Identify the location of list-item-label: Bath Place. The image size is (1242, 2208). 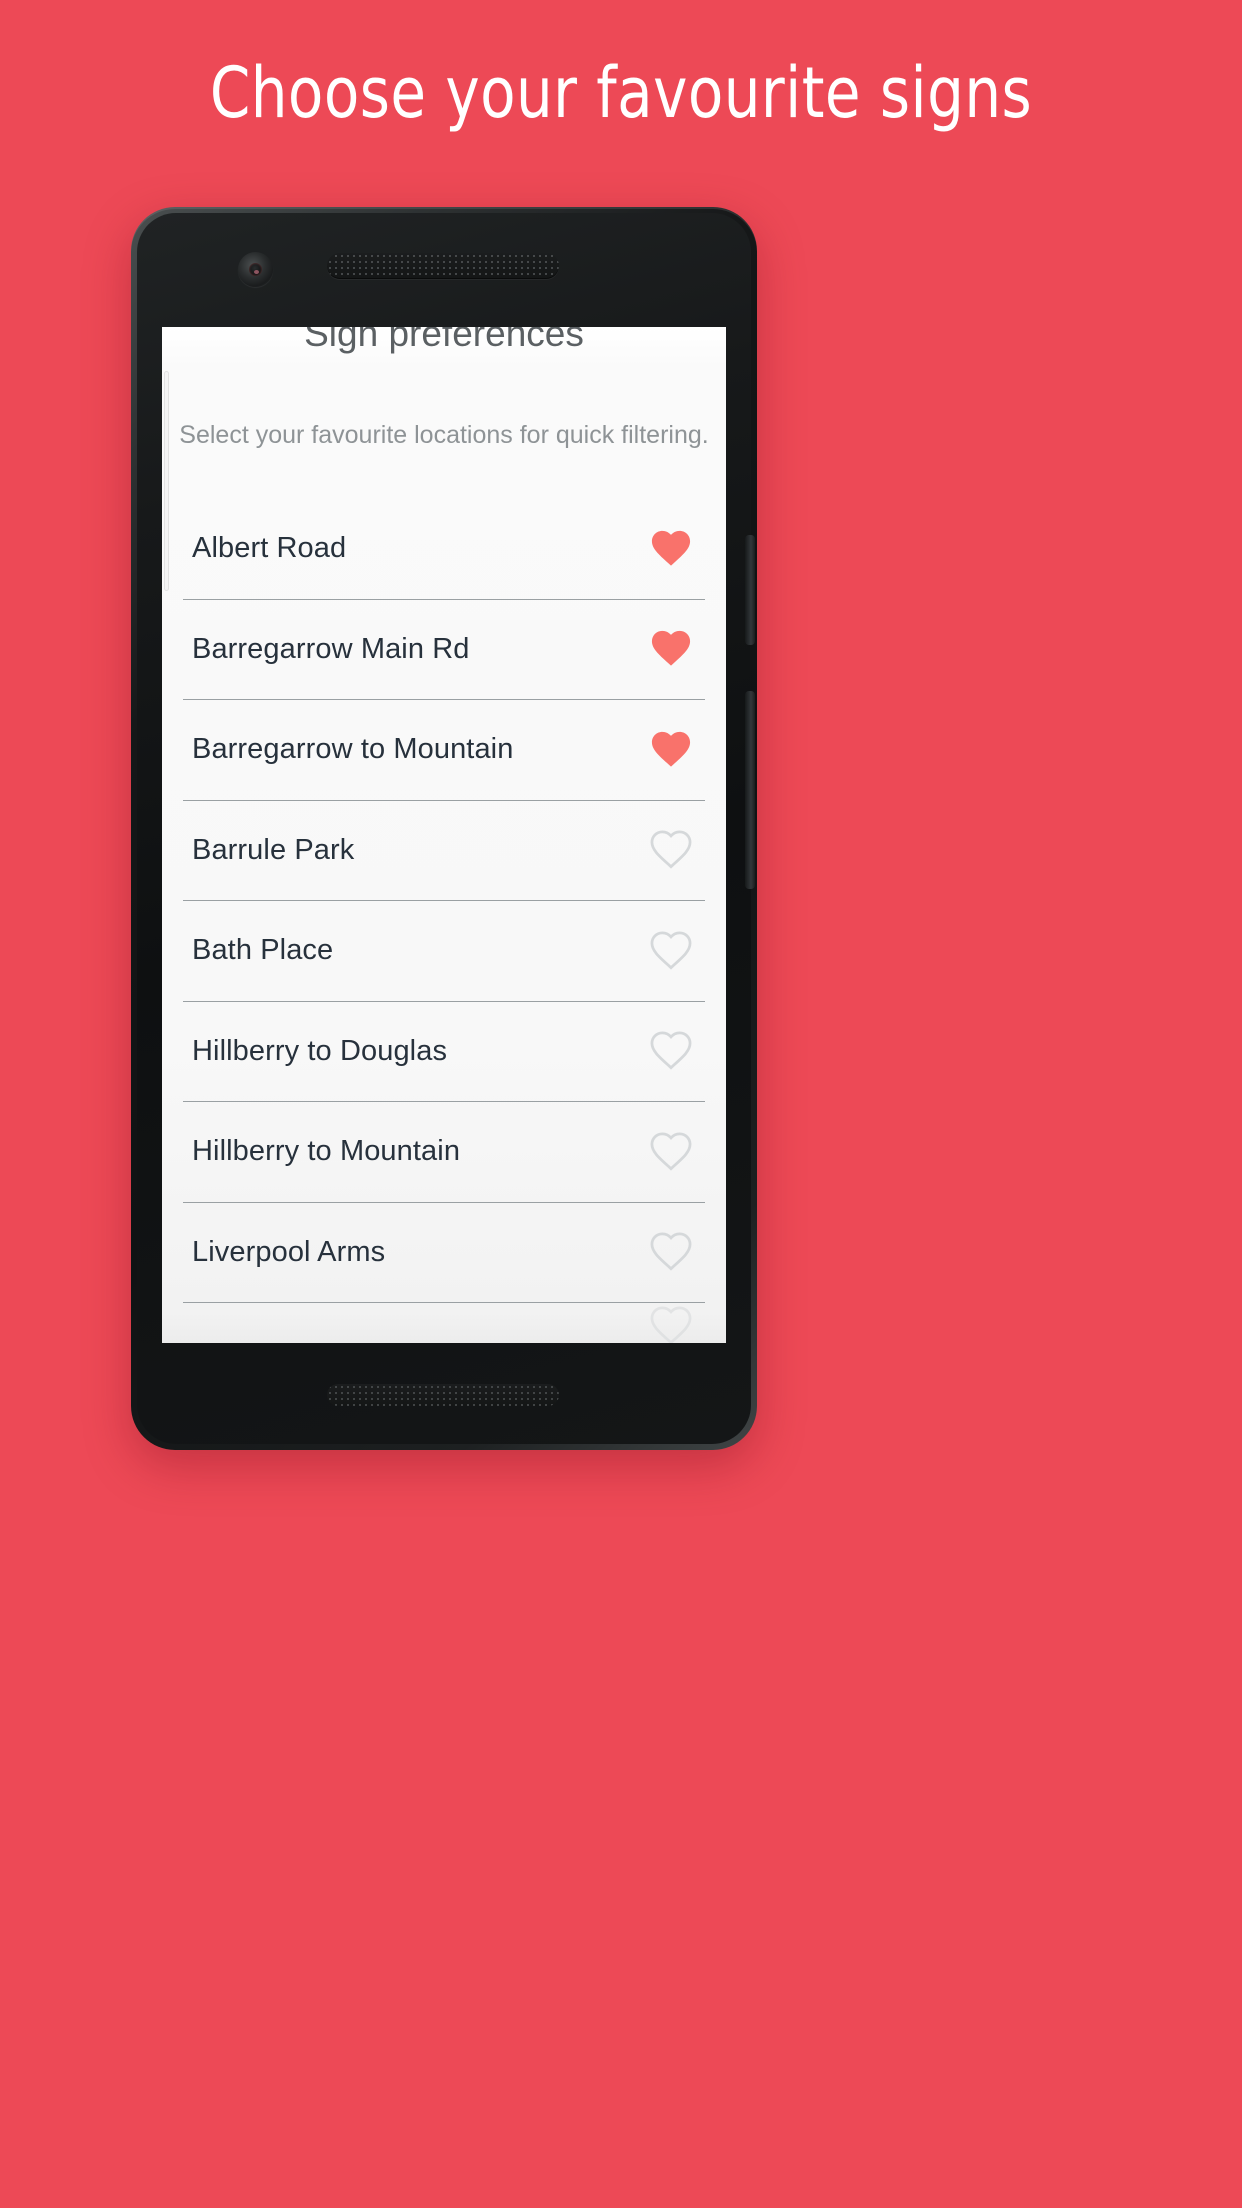
(263, 950).